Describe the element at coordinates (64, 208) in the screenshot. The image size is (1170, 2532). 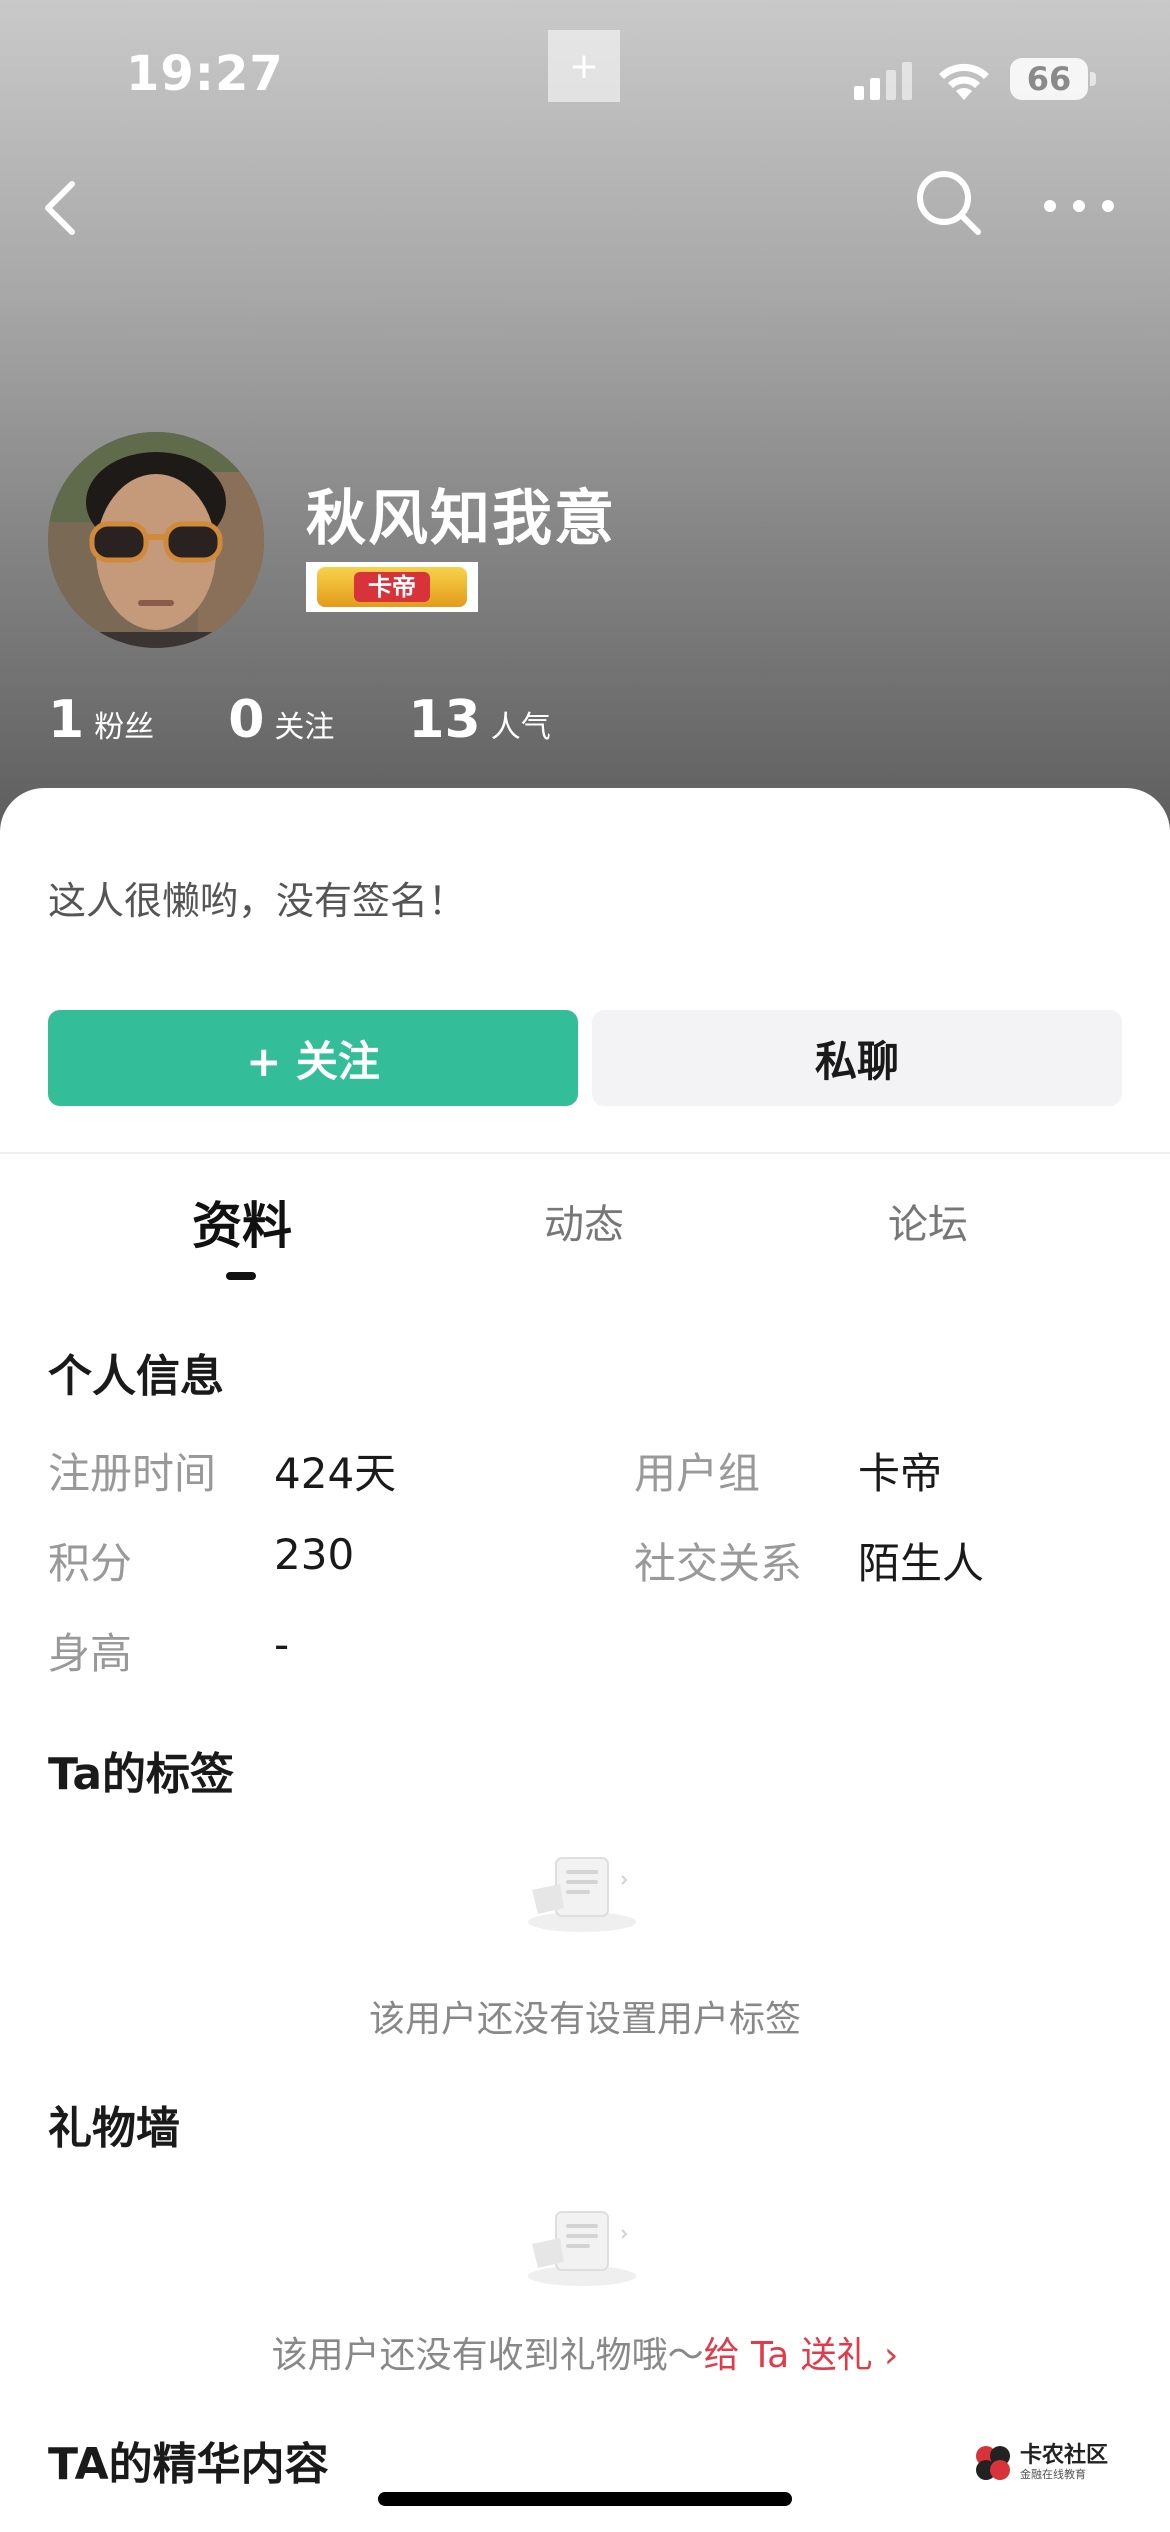
I see `back-icon` at that location.